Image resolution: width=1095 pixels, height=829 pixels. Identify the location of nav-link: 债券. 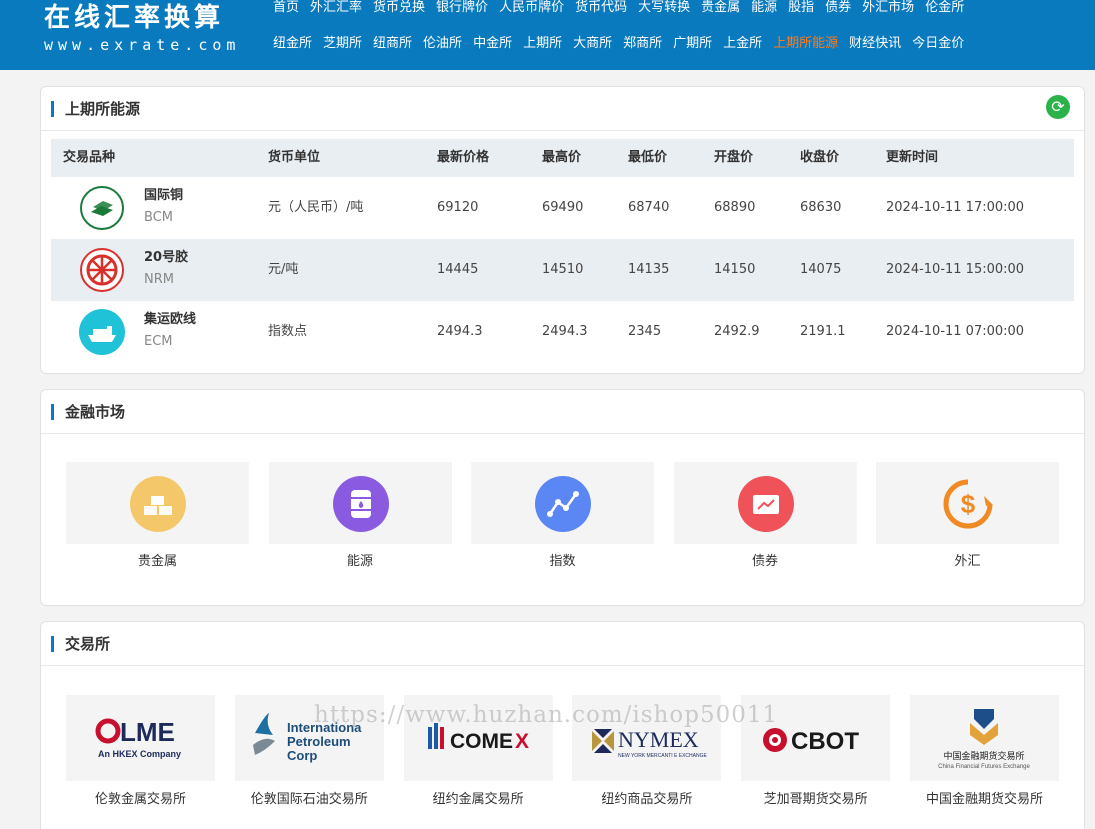
(838, 8).